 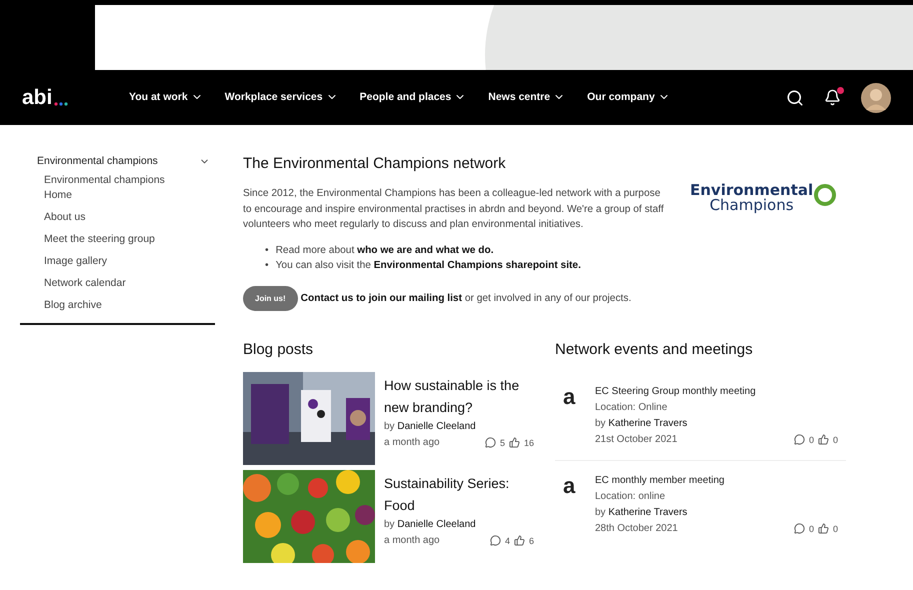 I want to click on comment-count: 4, so click(x=507, y=541).